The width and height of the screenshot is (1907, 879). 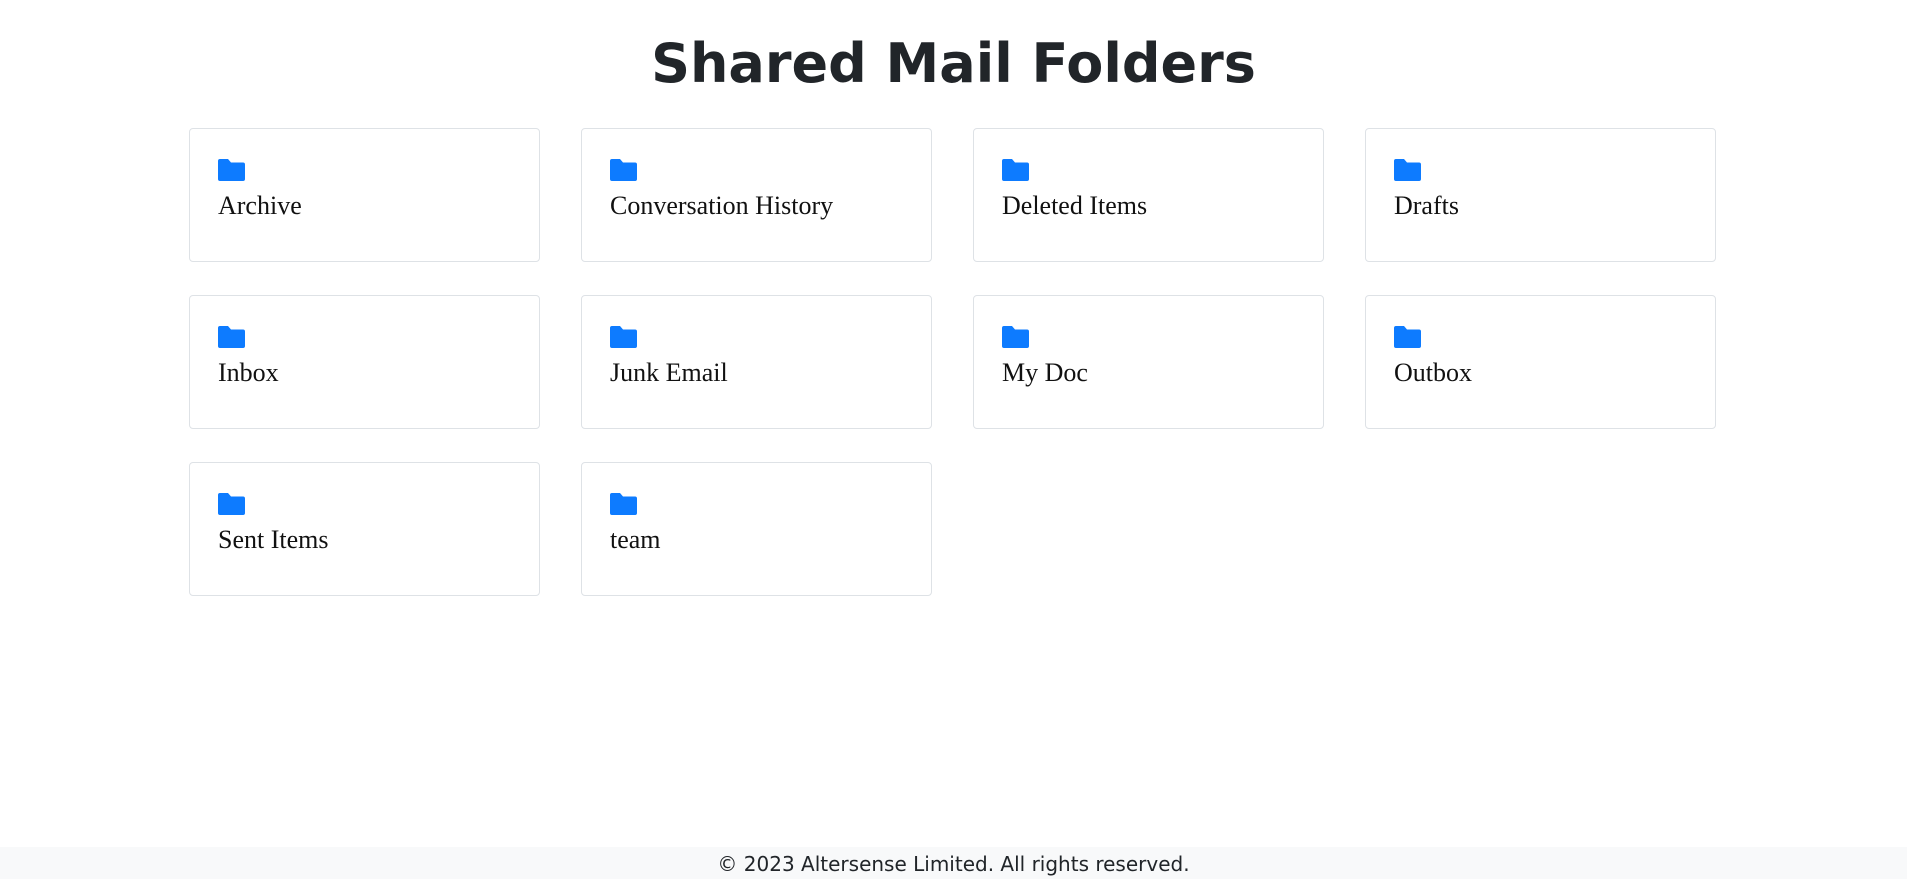 What do you see at coordinates (1148, 362) in the screenshot?
I see `folder-card-my-doc: My Doc` at bounding box center [1148, 362].